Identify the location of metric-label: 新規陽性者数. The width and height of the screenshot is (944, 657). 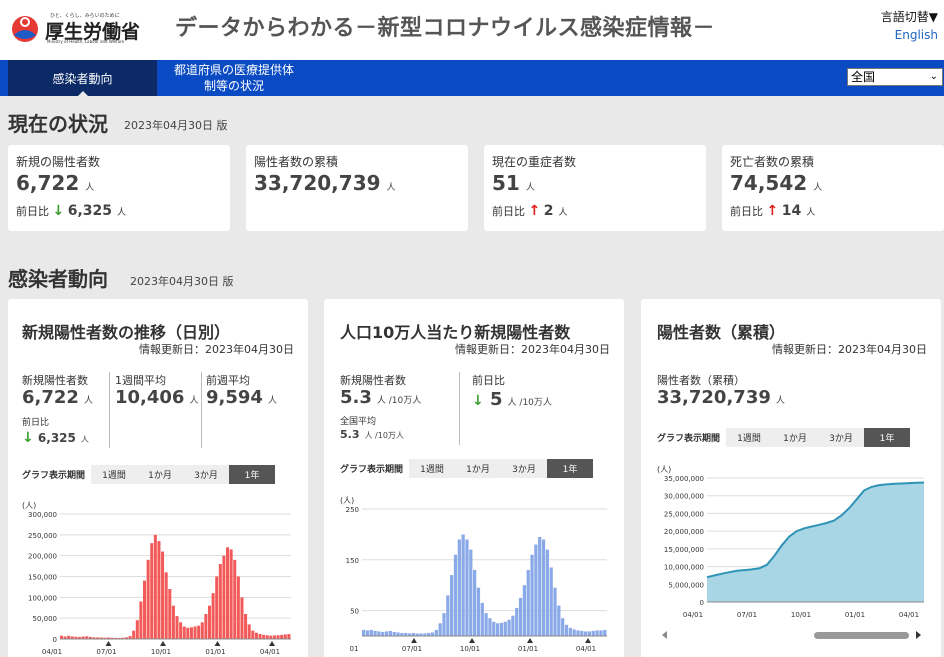
(373, 380).